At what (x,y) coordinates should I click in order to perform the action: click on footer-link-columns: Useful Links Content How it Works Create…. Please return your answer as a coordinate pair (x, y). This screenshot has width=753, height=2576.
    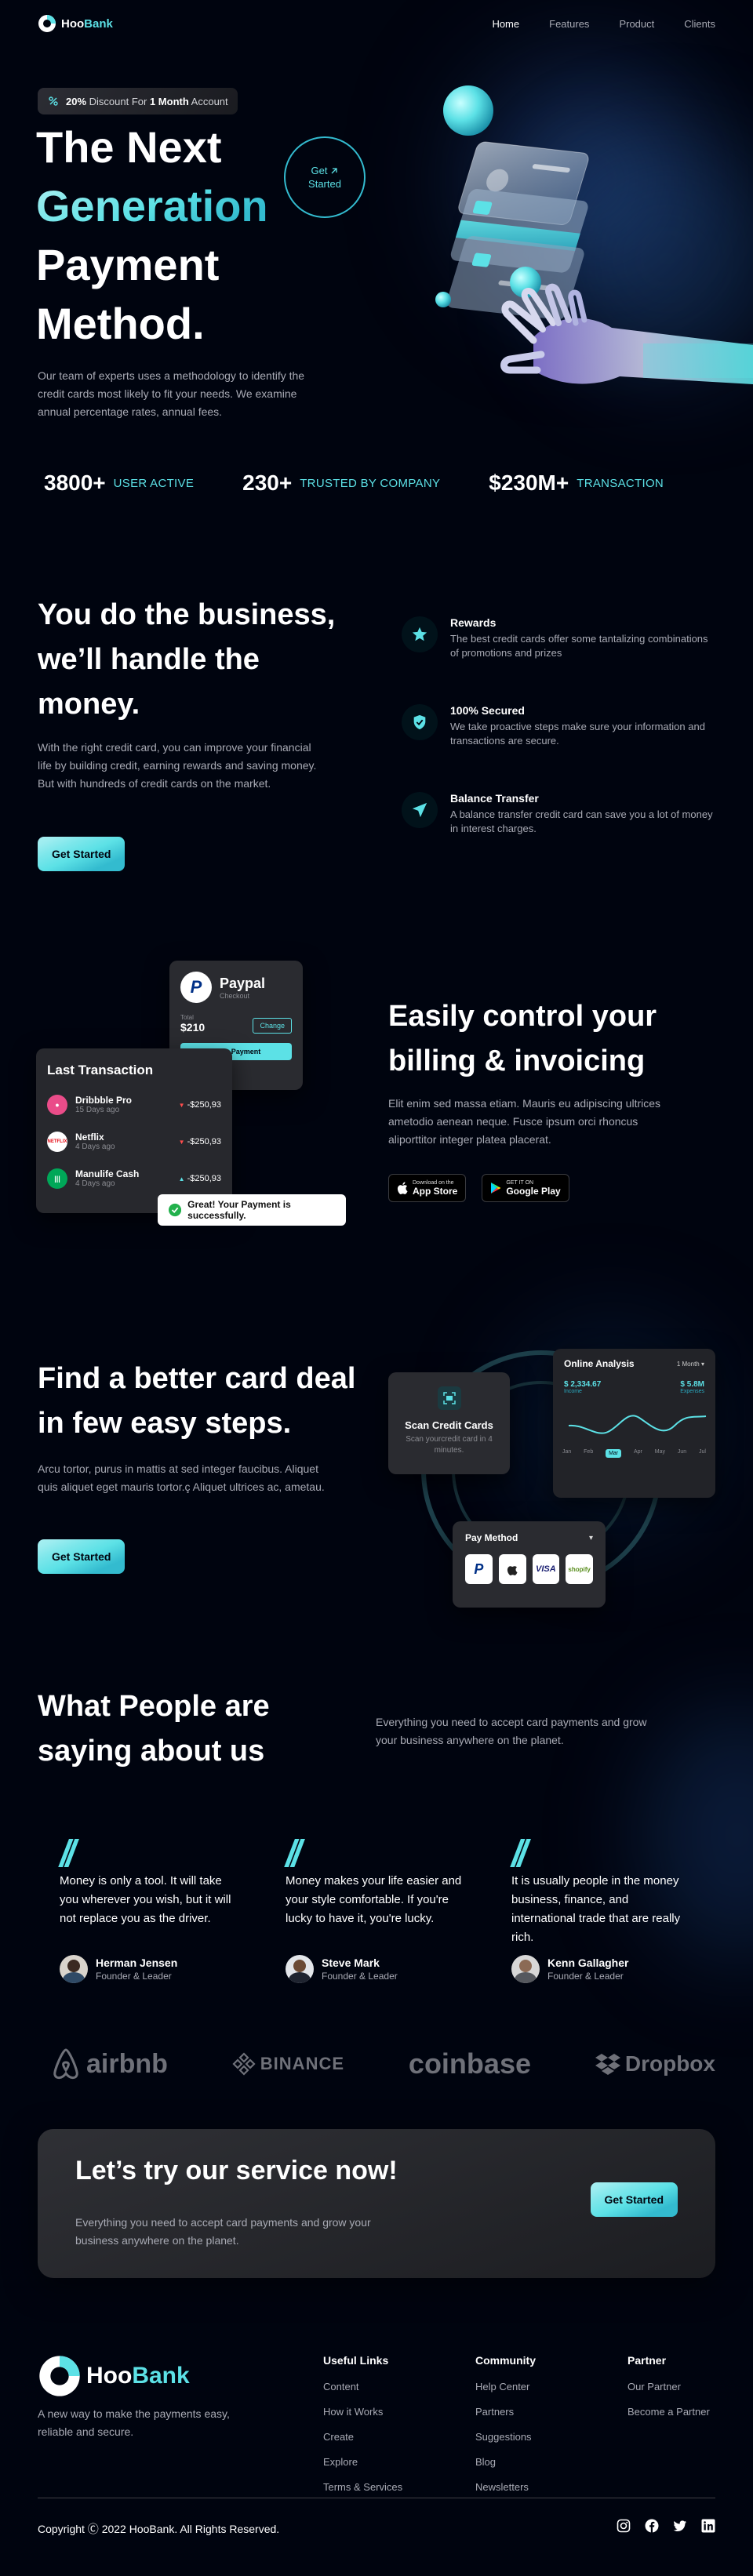
    Looking at the image, I should click on (522, 2430).